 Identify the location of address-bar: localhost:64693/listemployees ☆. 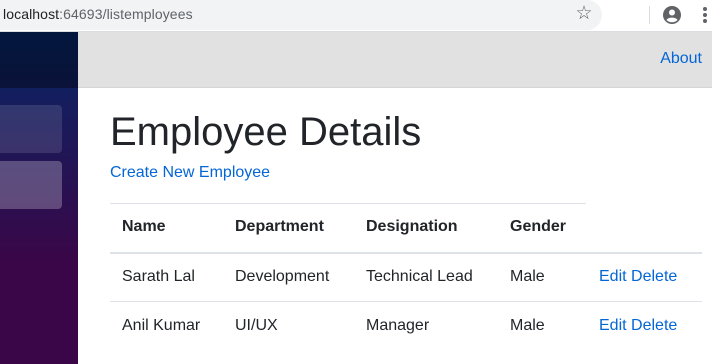
(301, 15).